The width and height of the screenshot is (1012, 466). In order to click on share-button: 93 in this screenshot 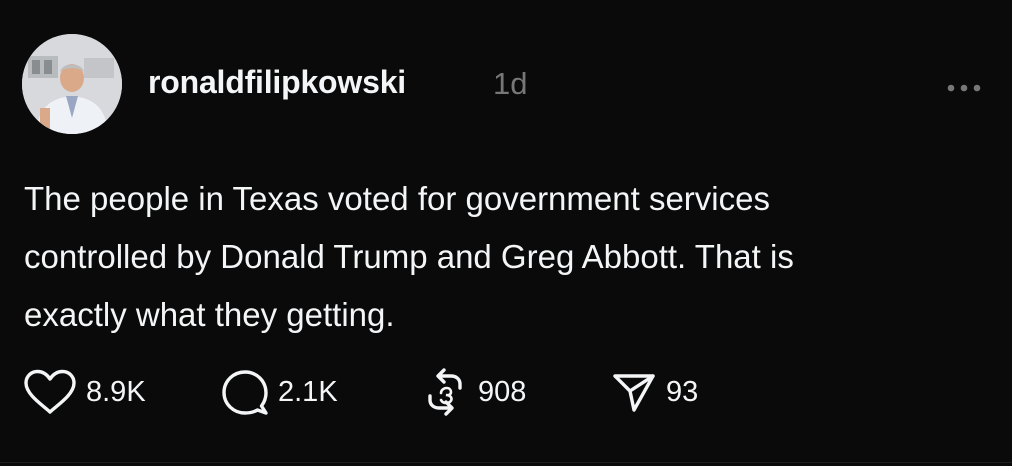, I will do `click(670, 392)`.